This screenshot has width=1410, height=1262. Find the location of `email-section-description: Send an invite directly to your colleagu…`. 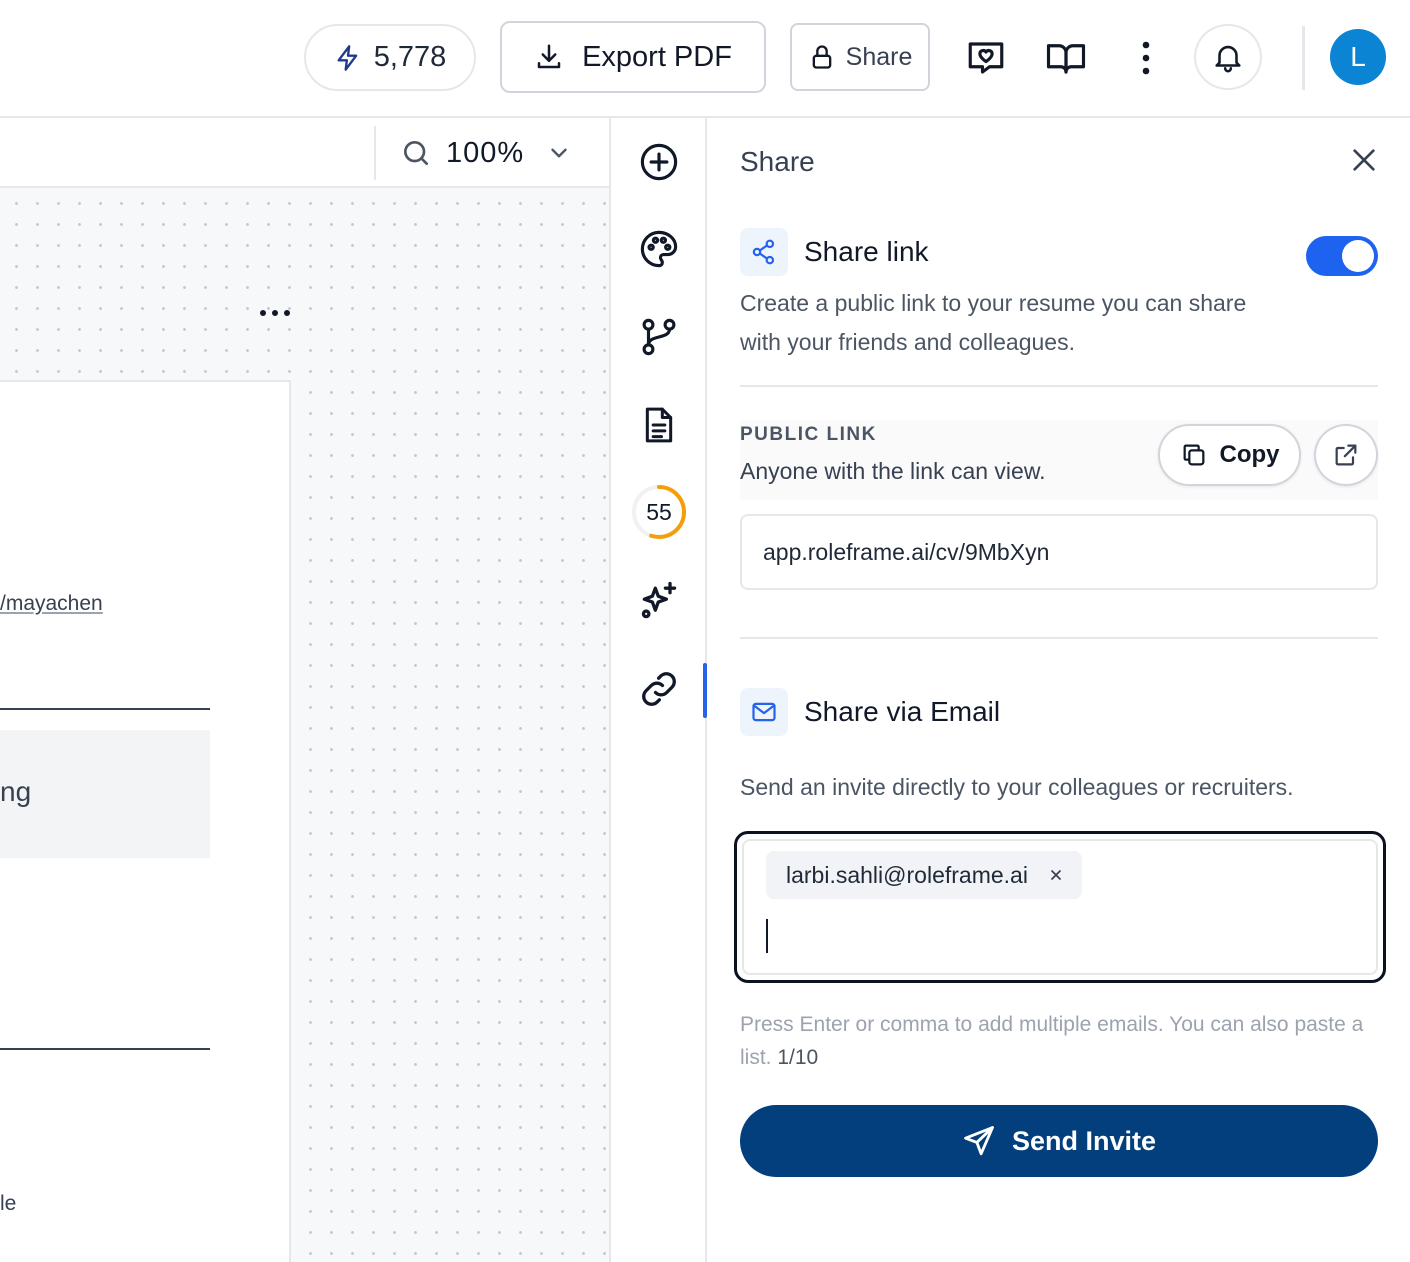

email-section-description: Send an invite directly to your colleagu… is located at coordinates (1017, 787).